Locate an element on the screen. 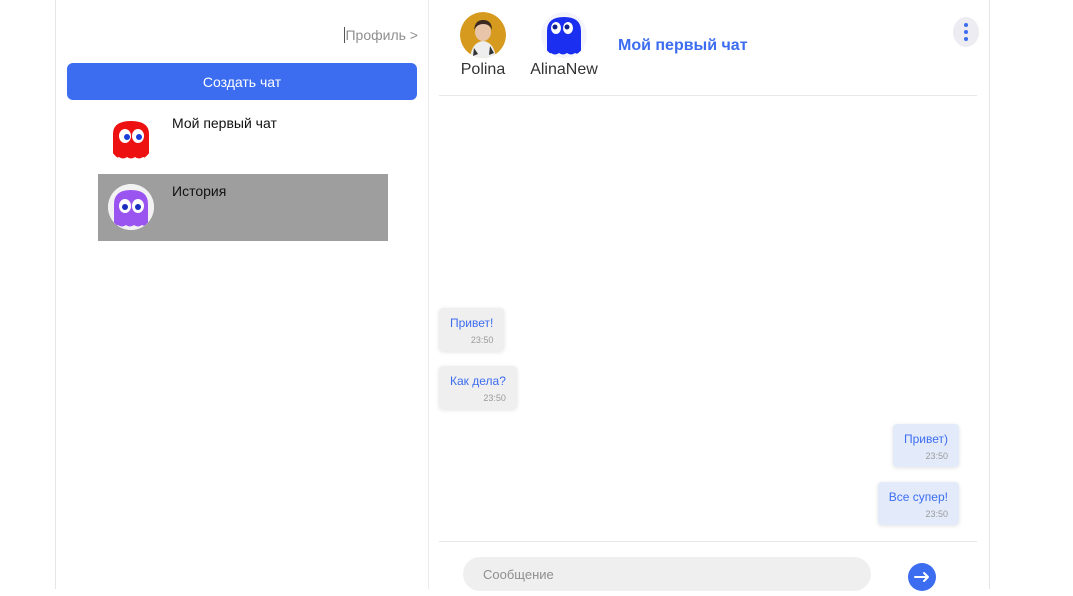 The width and height of the screenshot is (1073, 596). message-text: Все супер! is located at coordinates (918, 497).